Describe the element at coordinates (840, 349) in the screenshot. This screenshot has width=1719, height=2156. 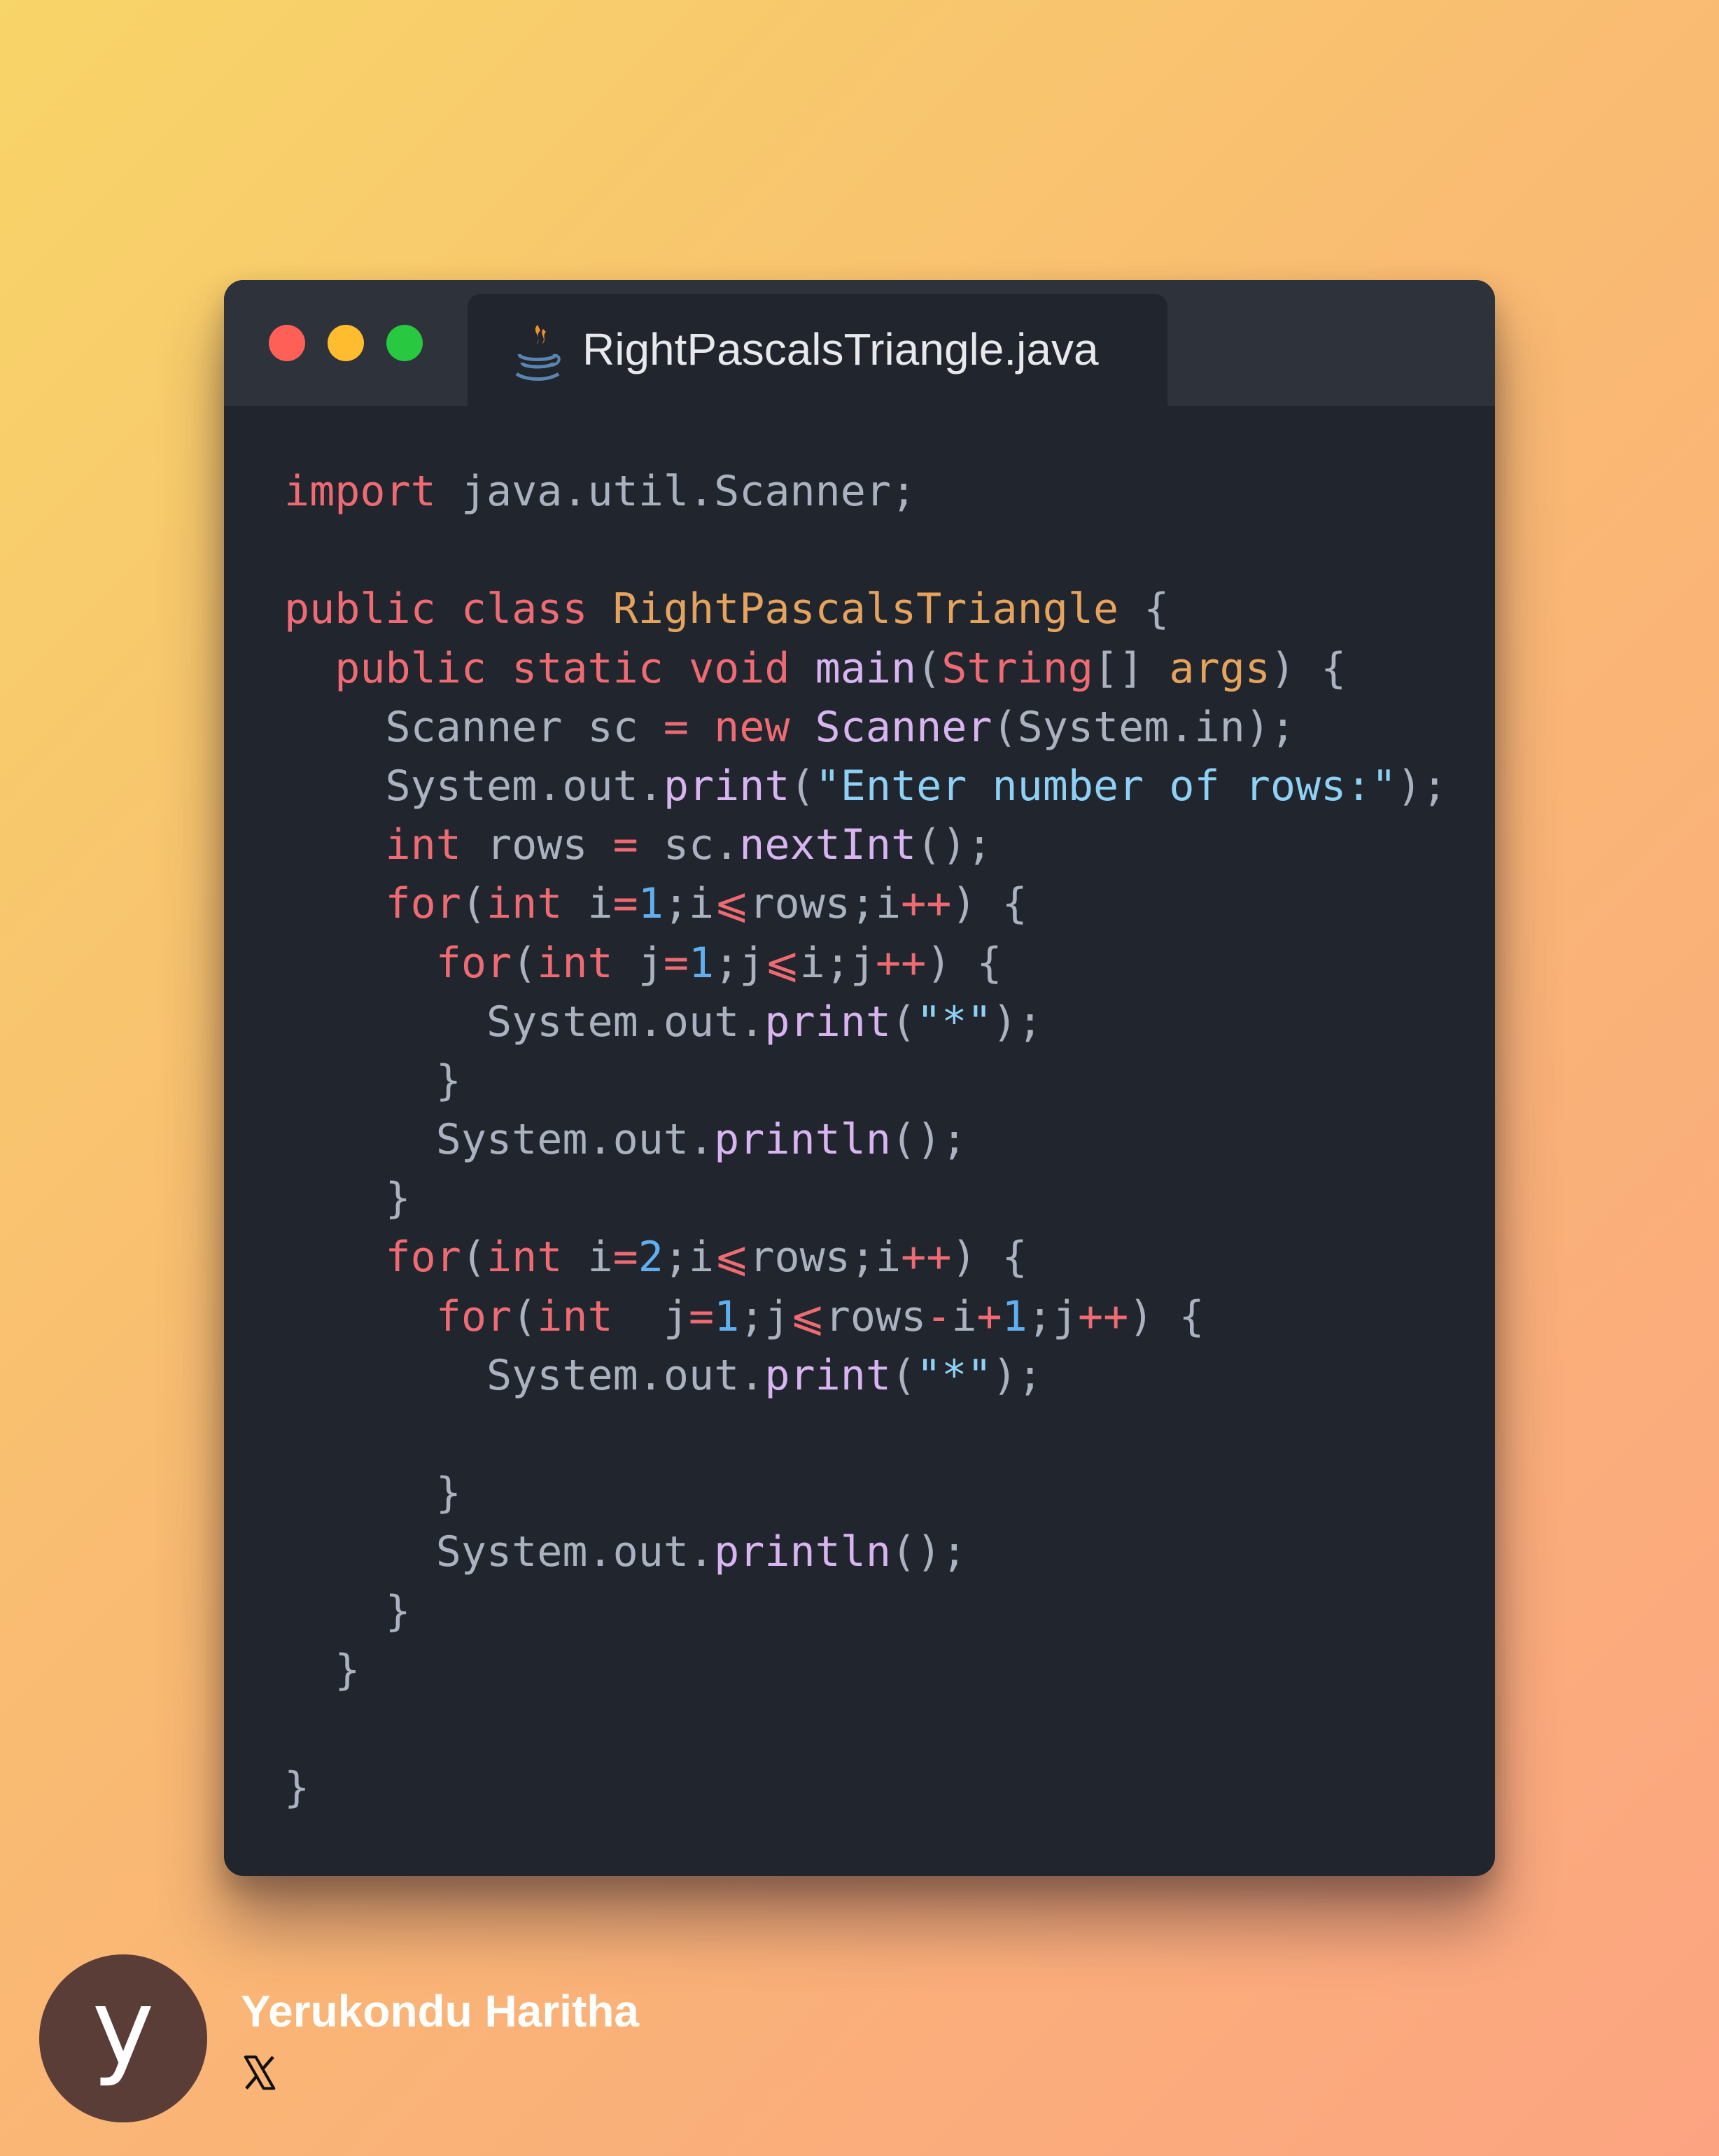
I see `tab-title: RightPascalsTriangle.java` at that location.